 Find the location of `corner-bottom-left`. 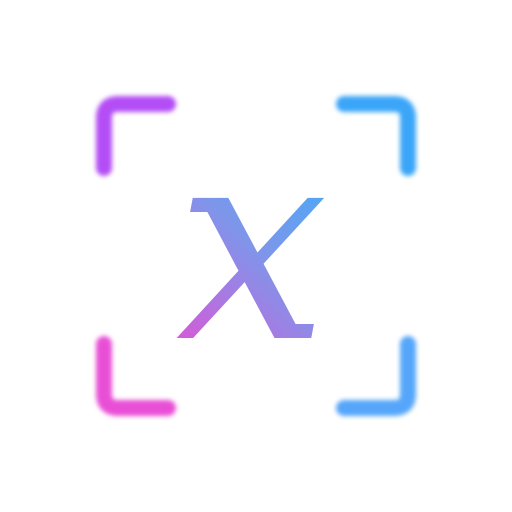

corner-bottom-left is located at coordinates (136, 376).